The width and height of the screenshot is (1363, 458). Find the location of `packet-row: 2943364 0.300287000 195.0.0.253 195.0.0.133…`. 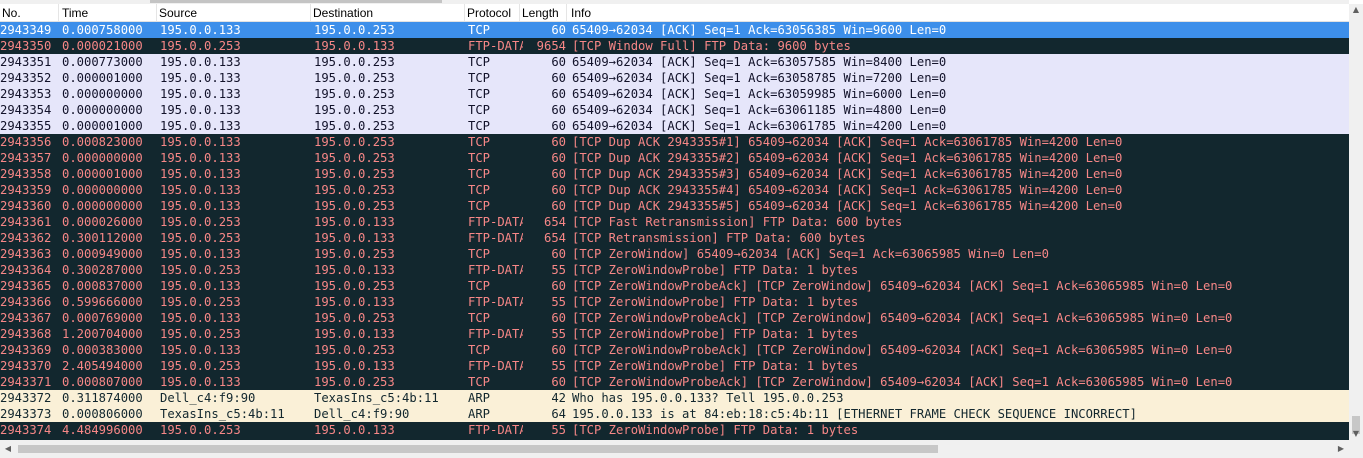

packet-row: 2943364 0.300287000 195.0.0.253 195.0.0.133… is located at coordinates (674, 270).